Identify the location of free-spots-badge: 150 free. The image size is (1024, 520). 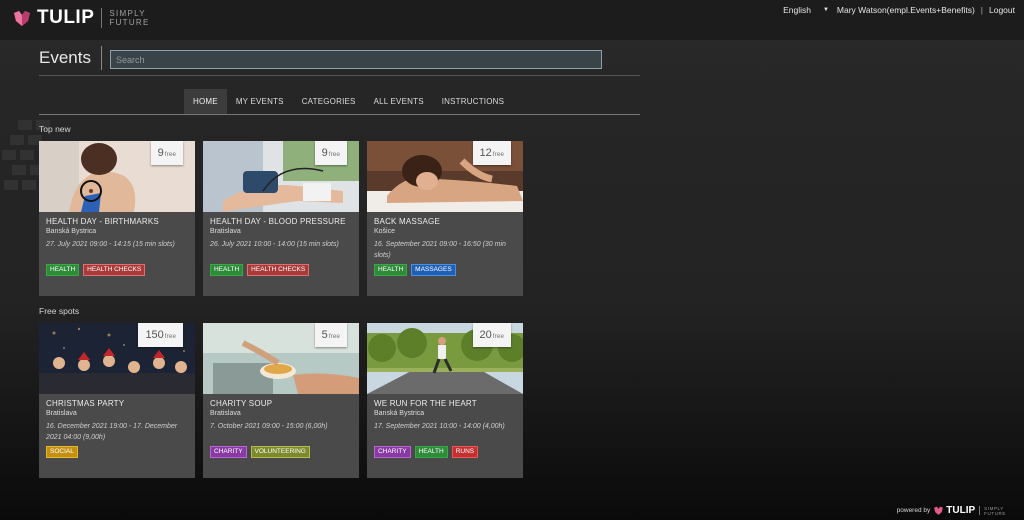
(160, 335).